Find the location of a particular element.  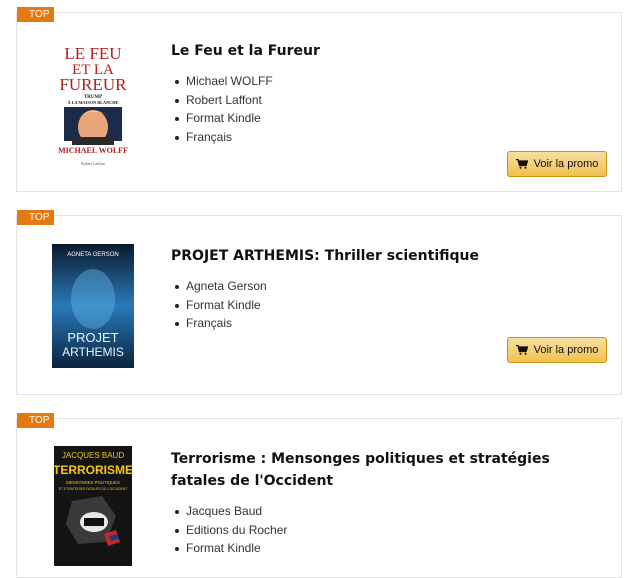

cover-title: TERRORISME is located at coordinates (93, 470).